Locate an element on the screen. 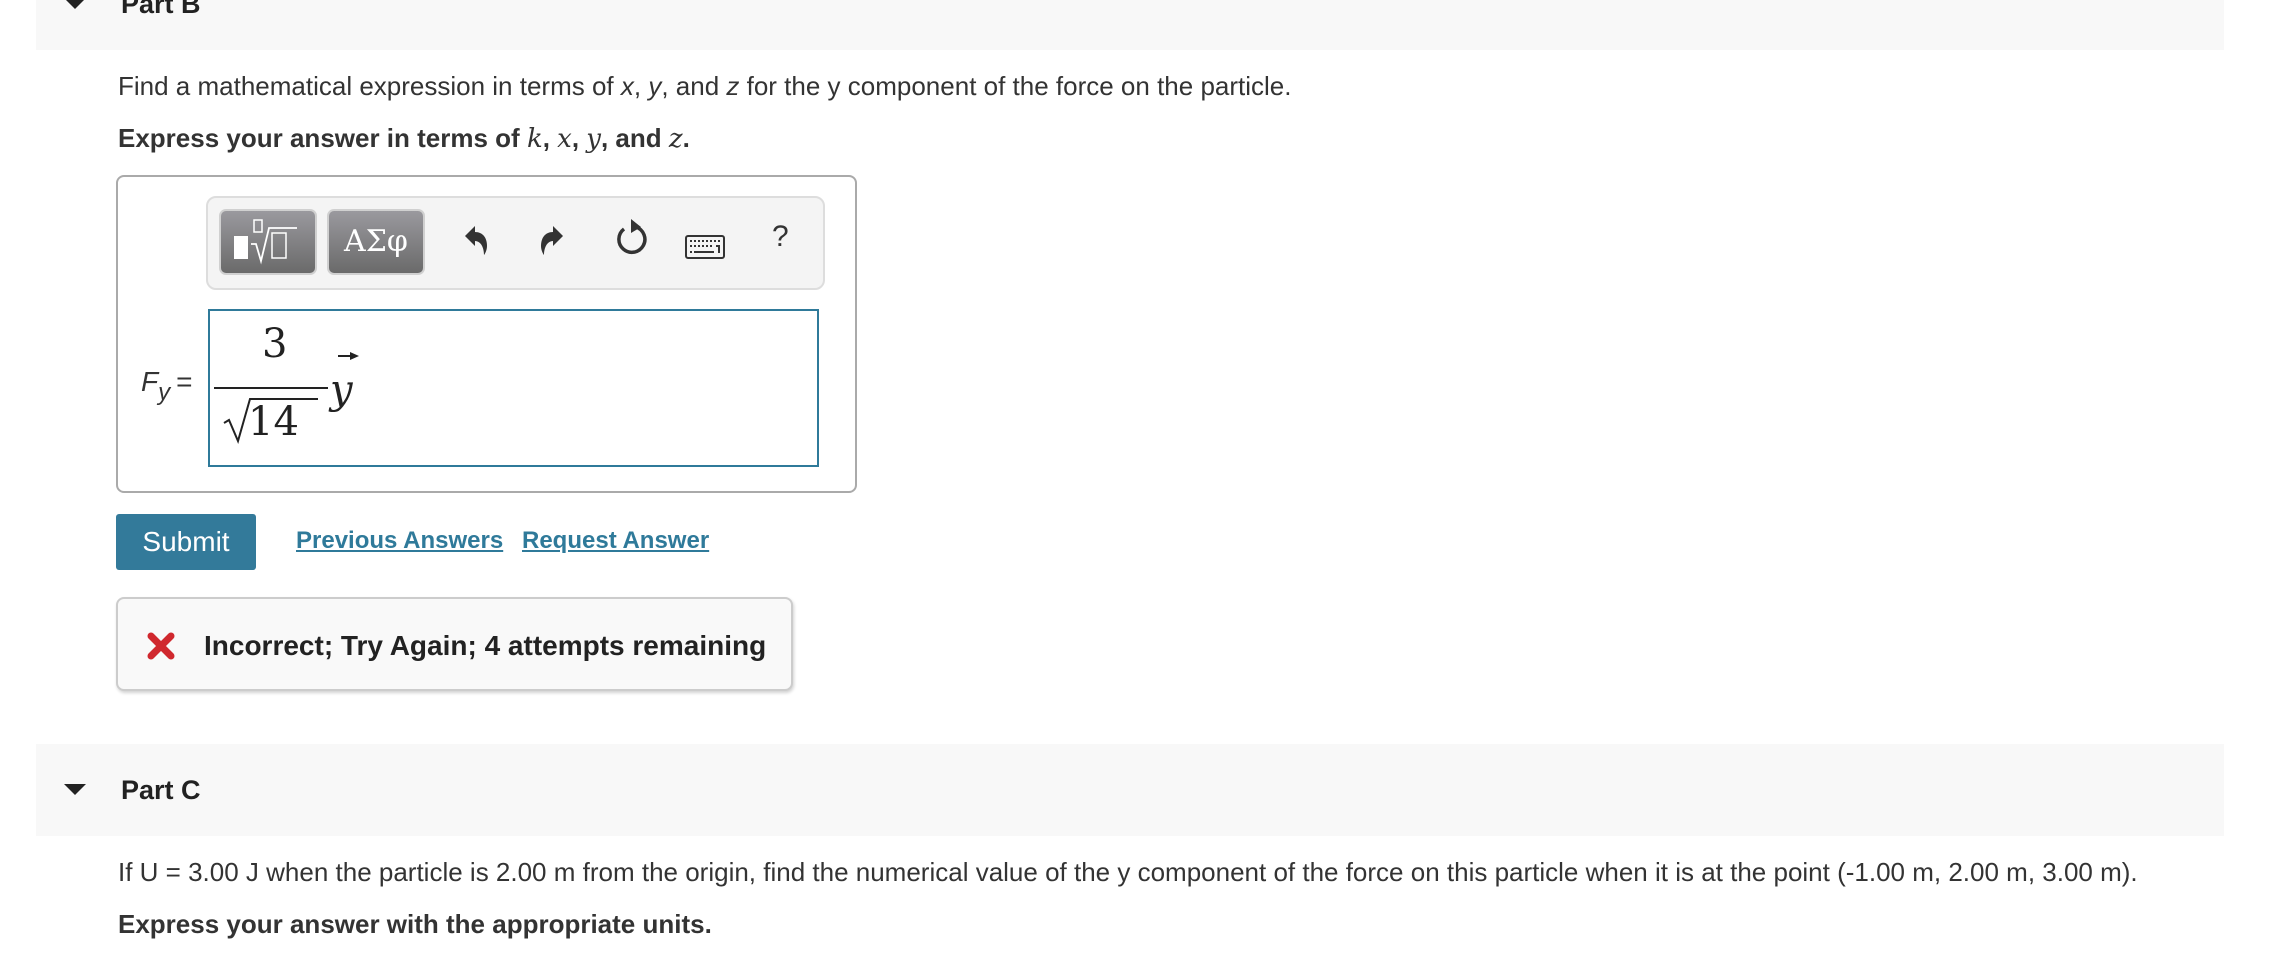 The image size is (2288, 960). math-toolbar: ΑΣφ ? is located at coordinates (515, 243).